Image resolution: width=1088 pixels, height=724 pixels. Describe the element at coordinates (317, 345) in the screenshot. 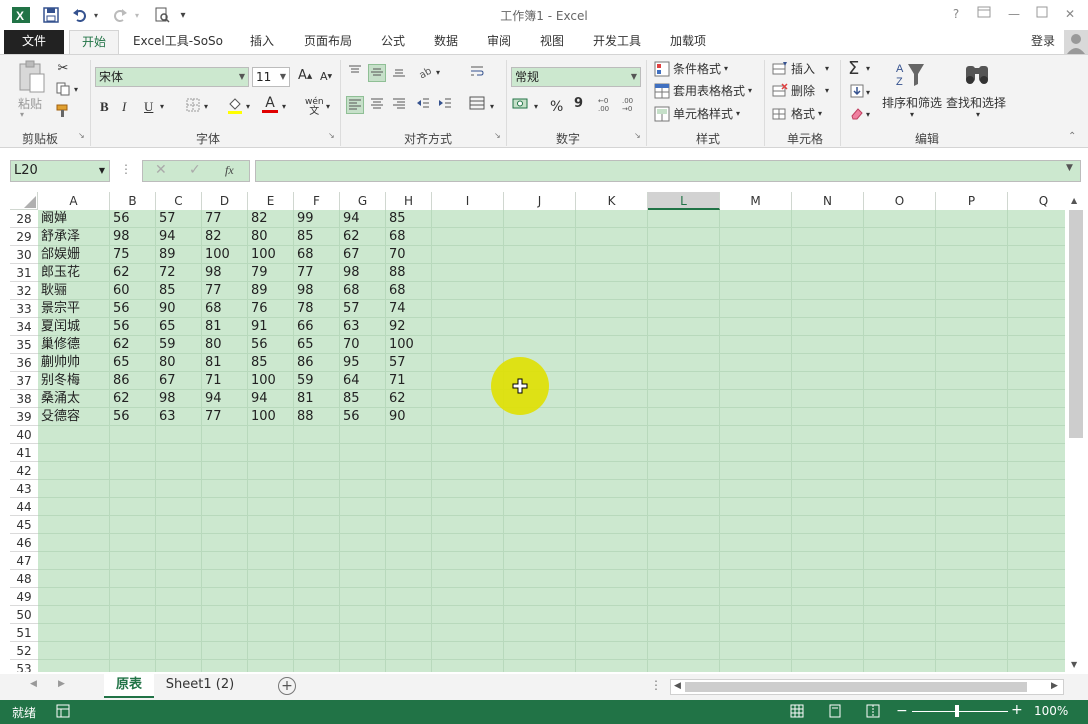

I see `score-cell: 65` at that location.